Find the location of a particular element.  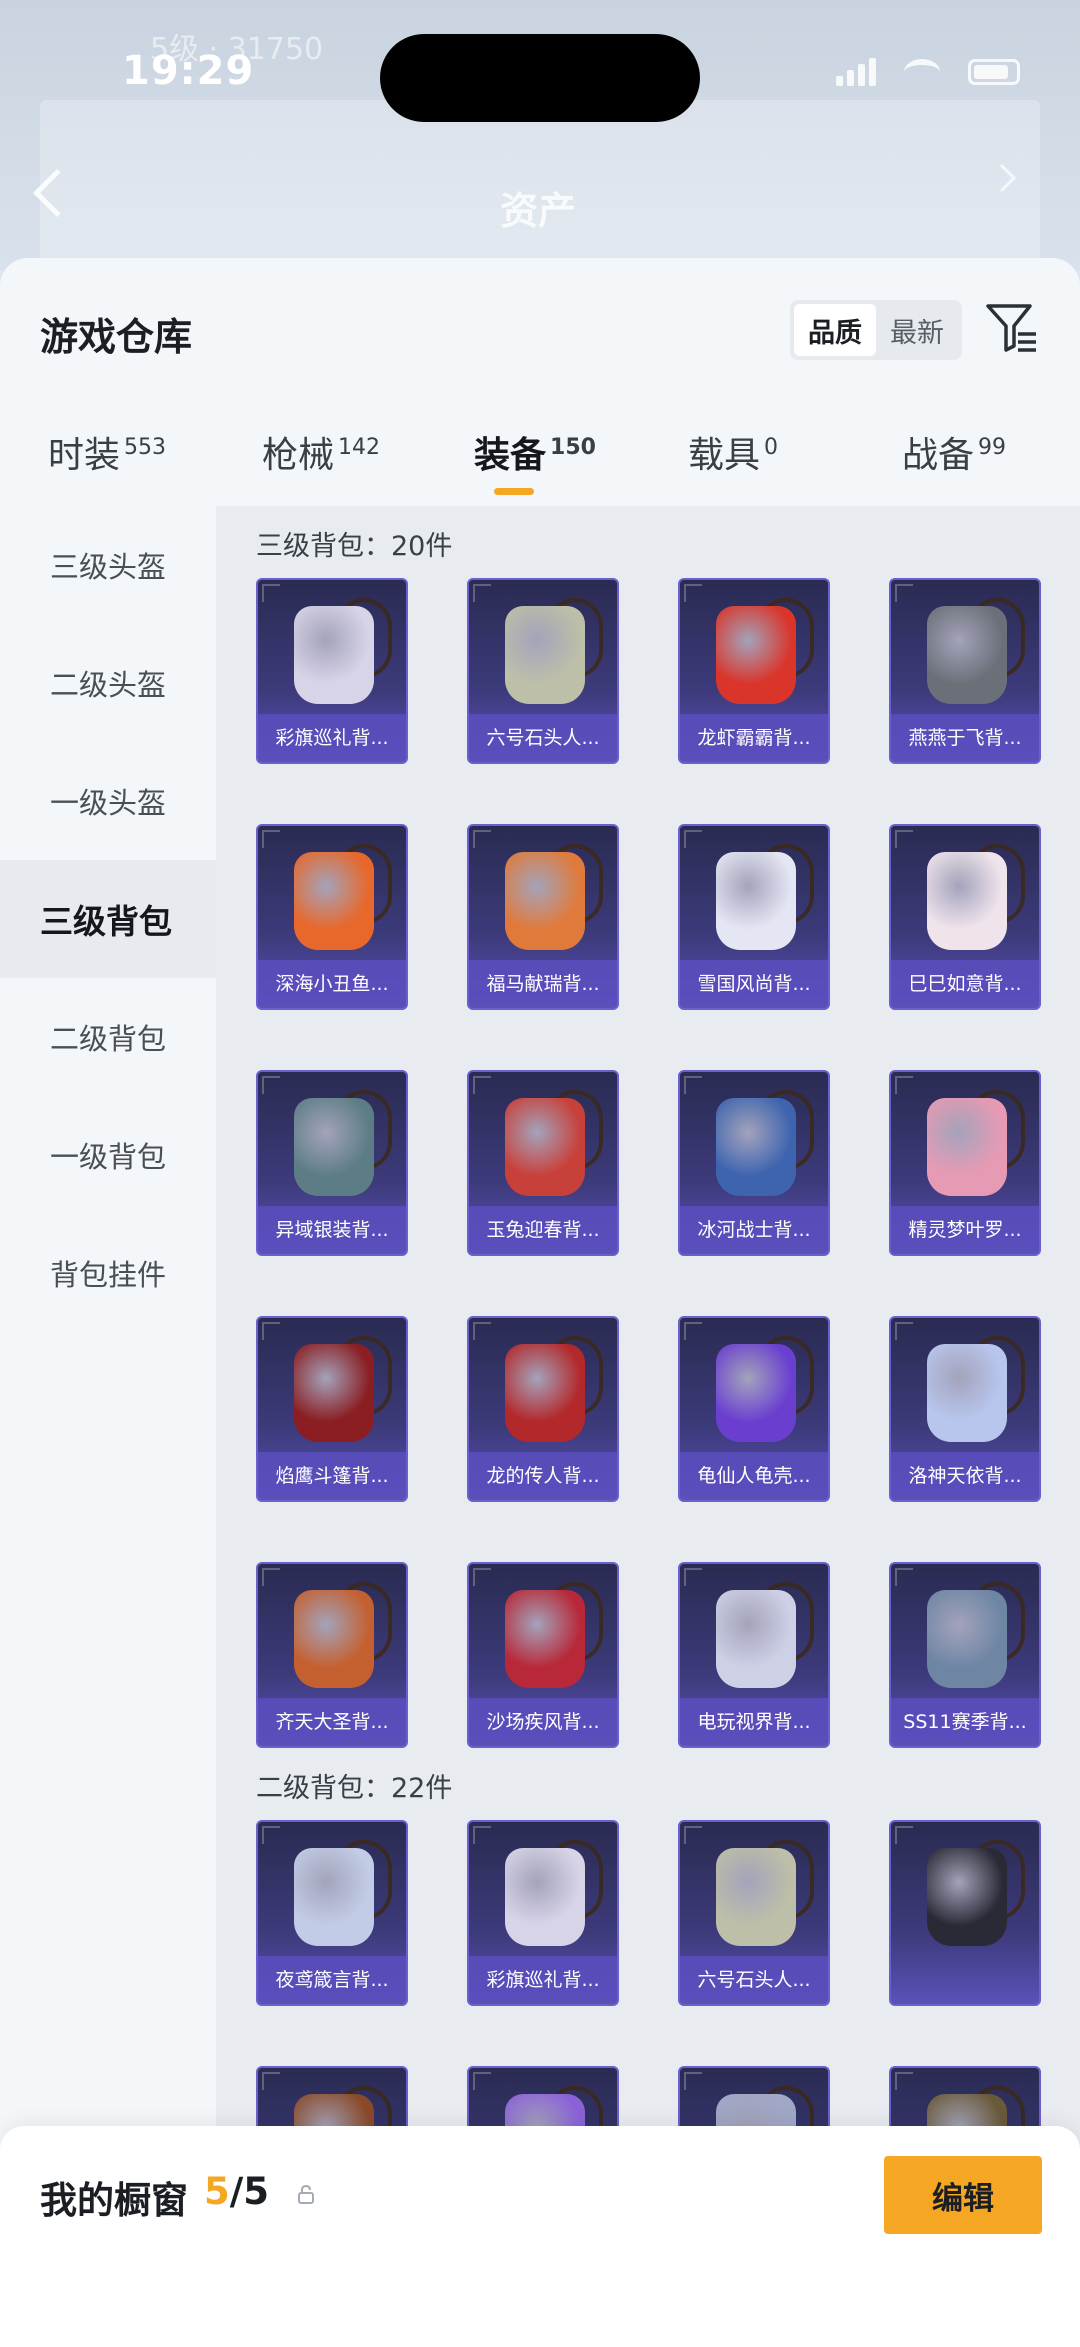

tab-label: 枪械 is located at coordinates (298, 455).